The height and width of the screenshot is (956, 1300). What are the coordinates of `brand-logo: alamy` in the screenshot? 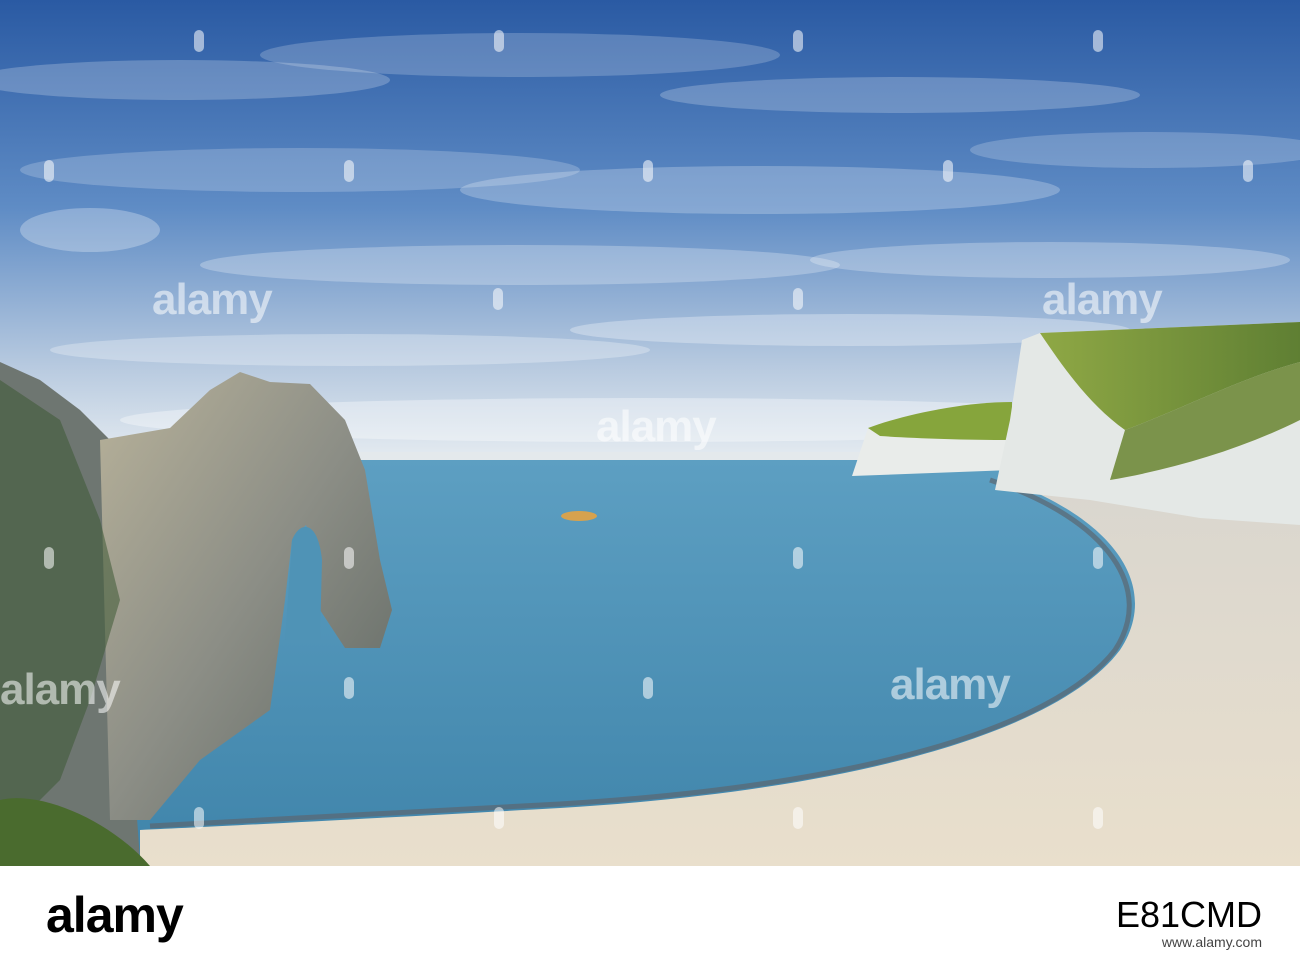 It's located at (115, 915).